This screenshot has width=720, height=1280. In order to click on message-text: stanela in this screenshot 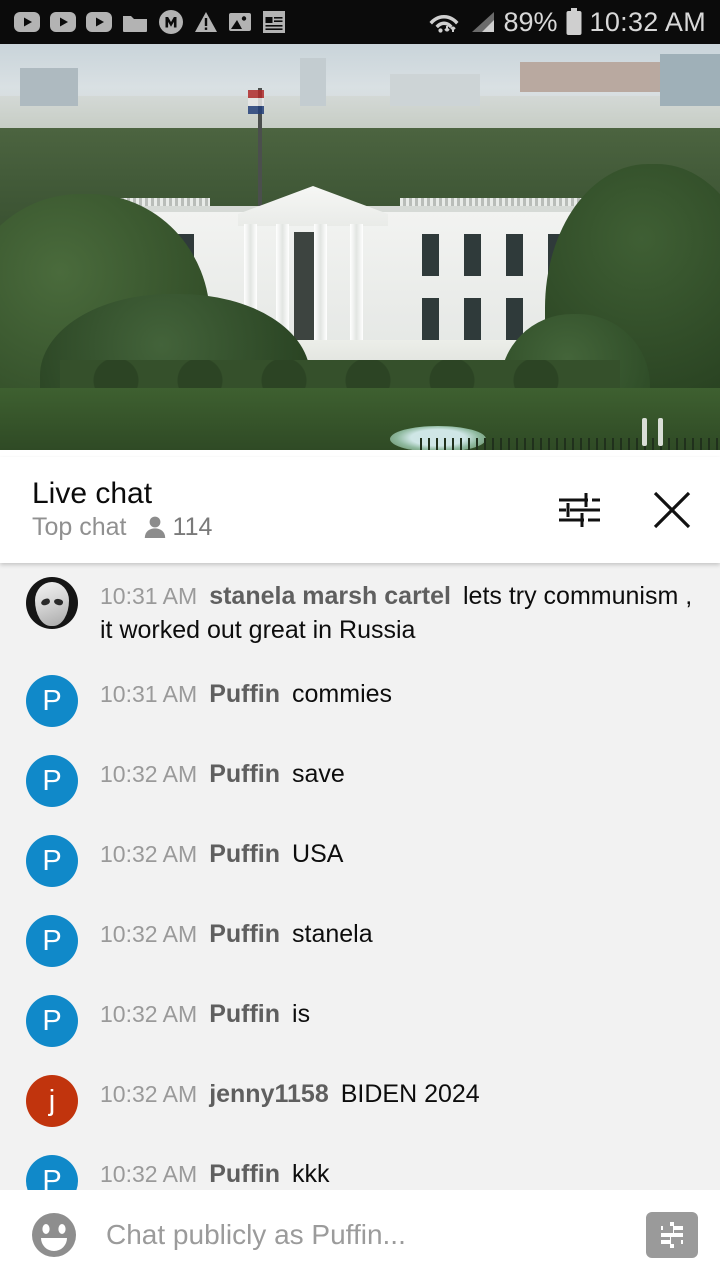, I will do `click(332, 934)`.